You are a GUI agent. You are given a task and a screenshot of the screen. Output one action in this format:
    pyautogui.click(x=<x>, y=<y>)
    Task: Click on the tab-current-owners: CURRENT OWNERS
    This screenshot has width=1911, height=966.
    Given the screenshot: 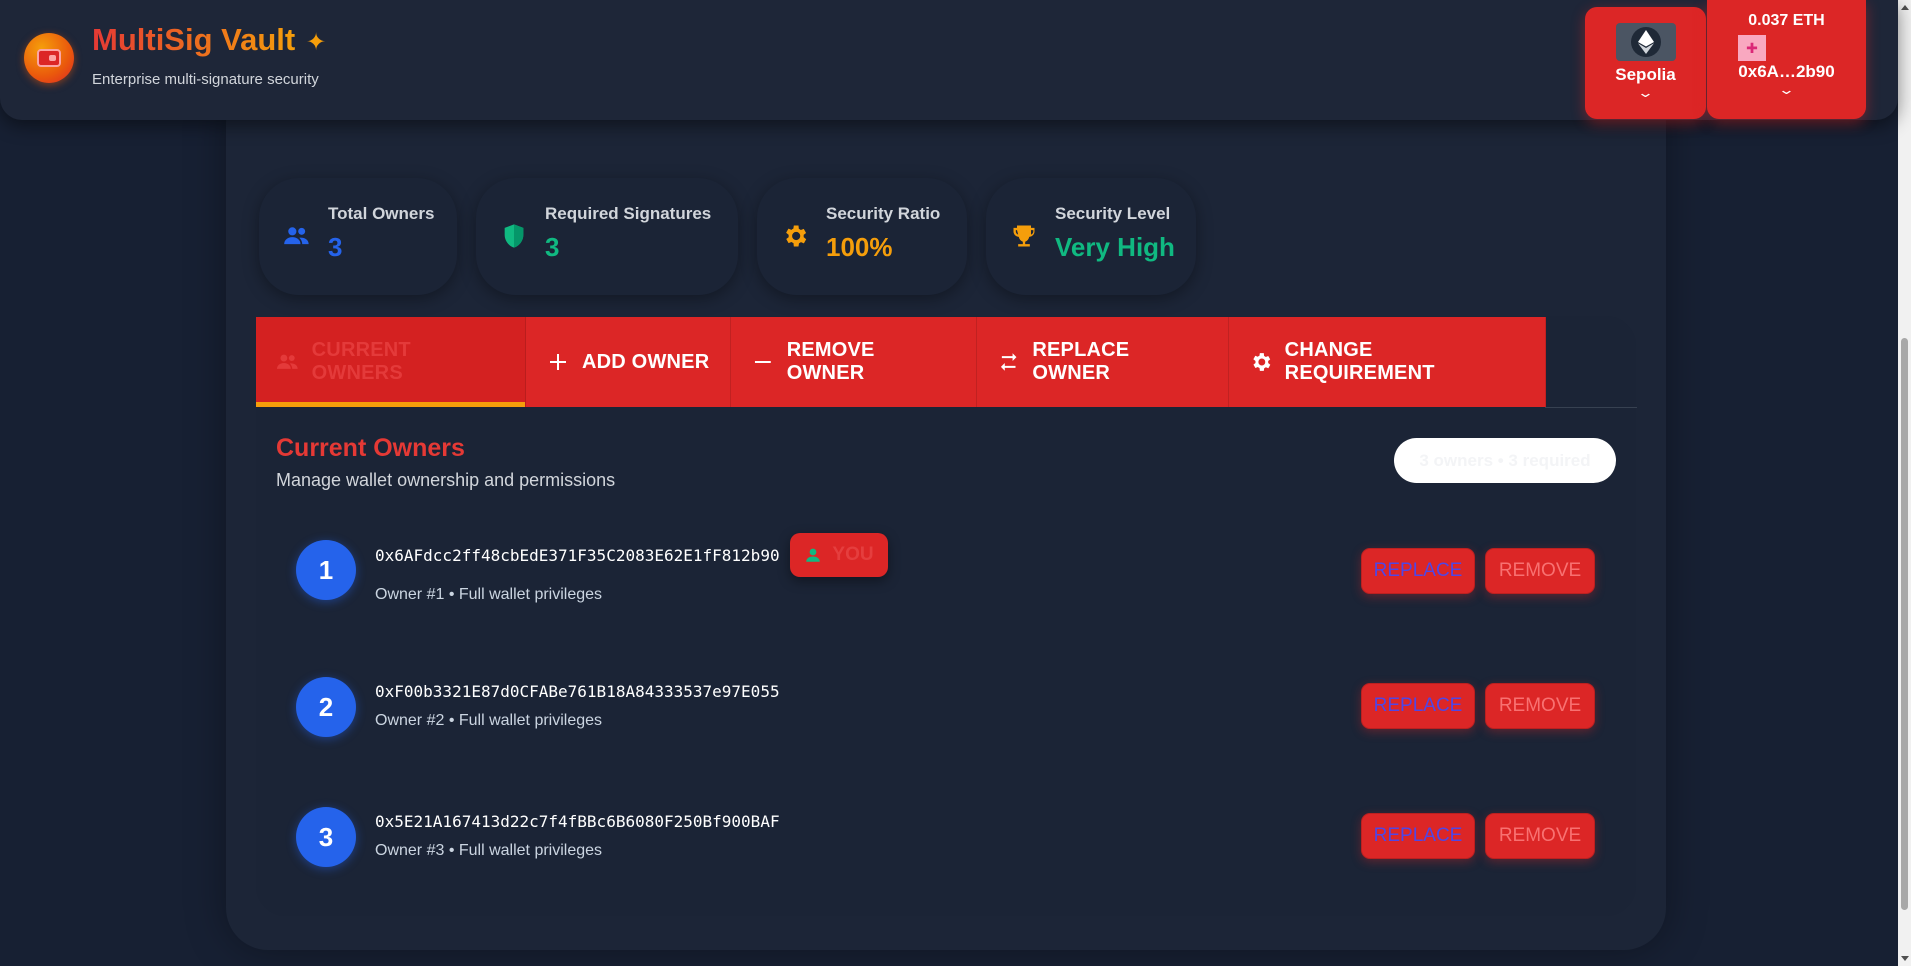 What is the action you would take?
    pyautogui.click(x=391, y=362)
    